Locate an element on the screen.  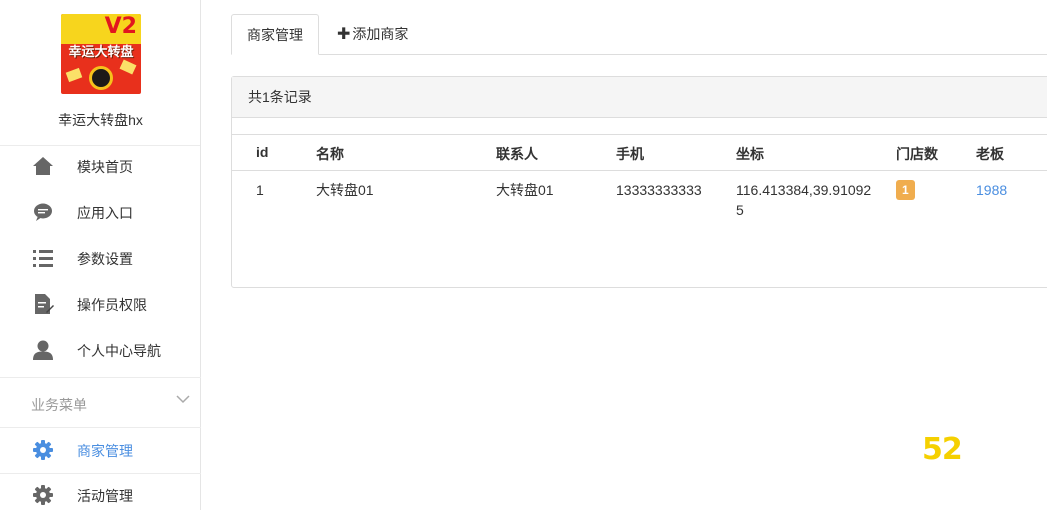
column-header-phone: 手机 is located at coordinates (630, 154).